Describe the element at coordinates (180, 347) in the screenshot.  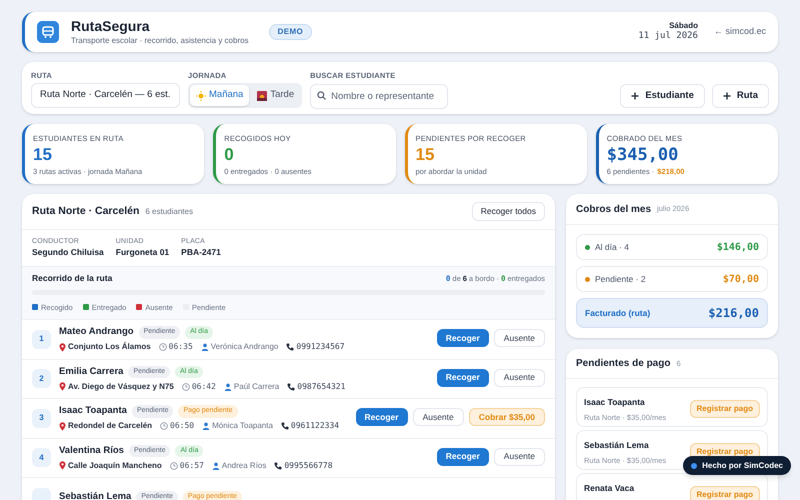
I see `pickup-time: 06:35` at that location.